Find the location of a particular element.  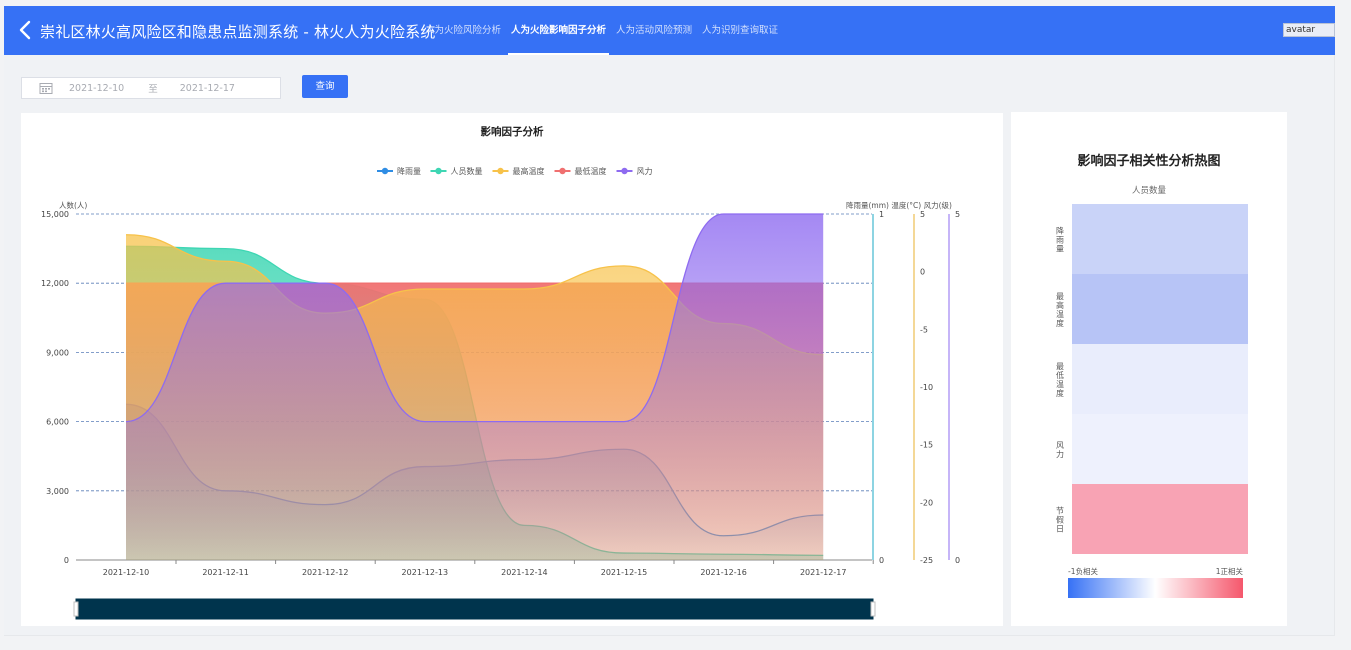

start-date-input: 2021-12-10 is located at coordinates (96, 88).